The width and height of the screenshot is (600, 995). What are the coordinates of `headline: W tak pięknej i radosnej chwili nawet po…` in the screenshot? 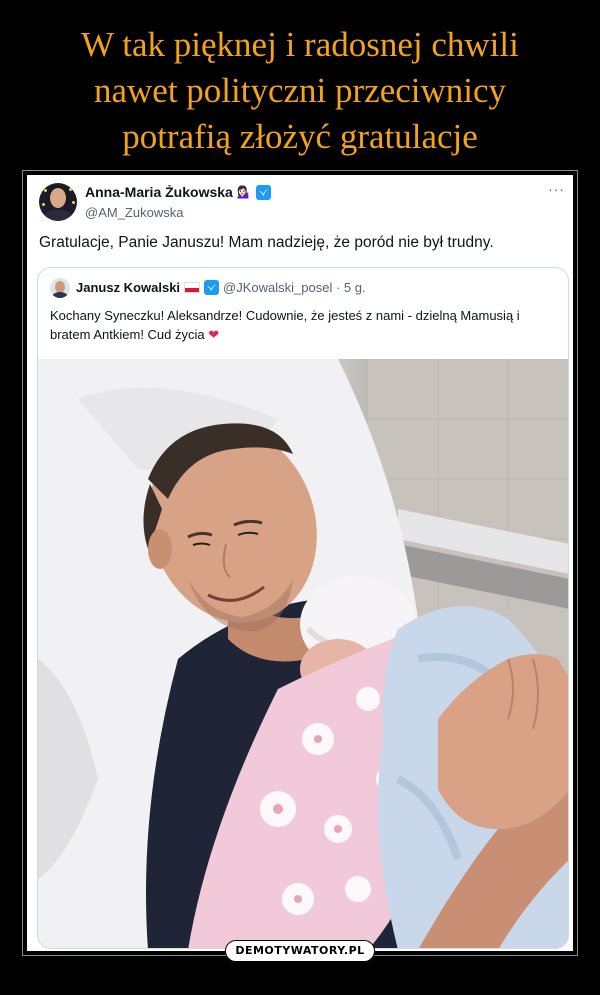 It's located at (300, 91).